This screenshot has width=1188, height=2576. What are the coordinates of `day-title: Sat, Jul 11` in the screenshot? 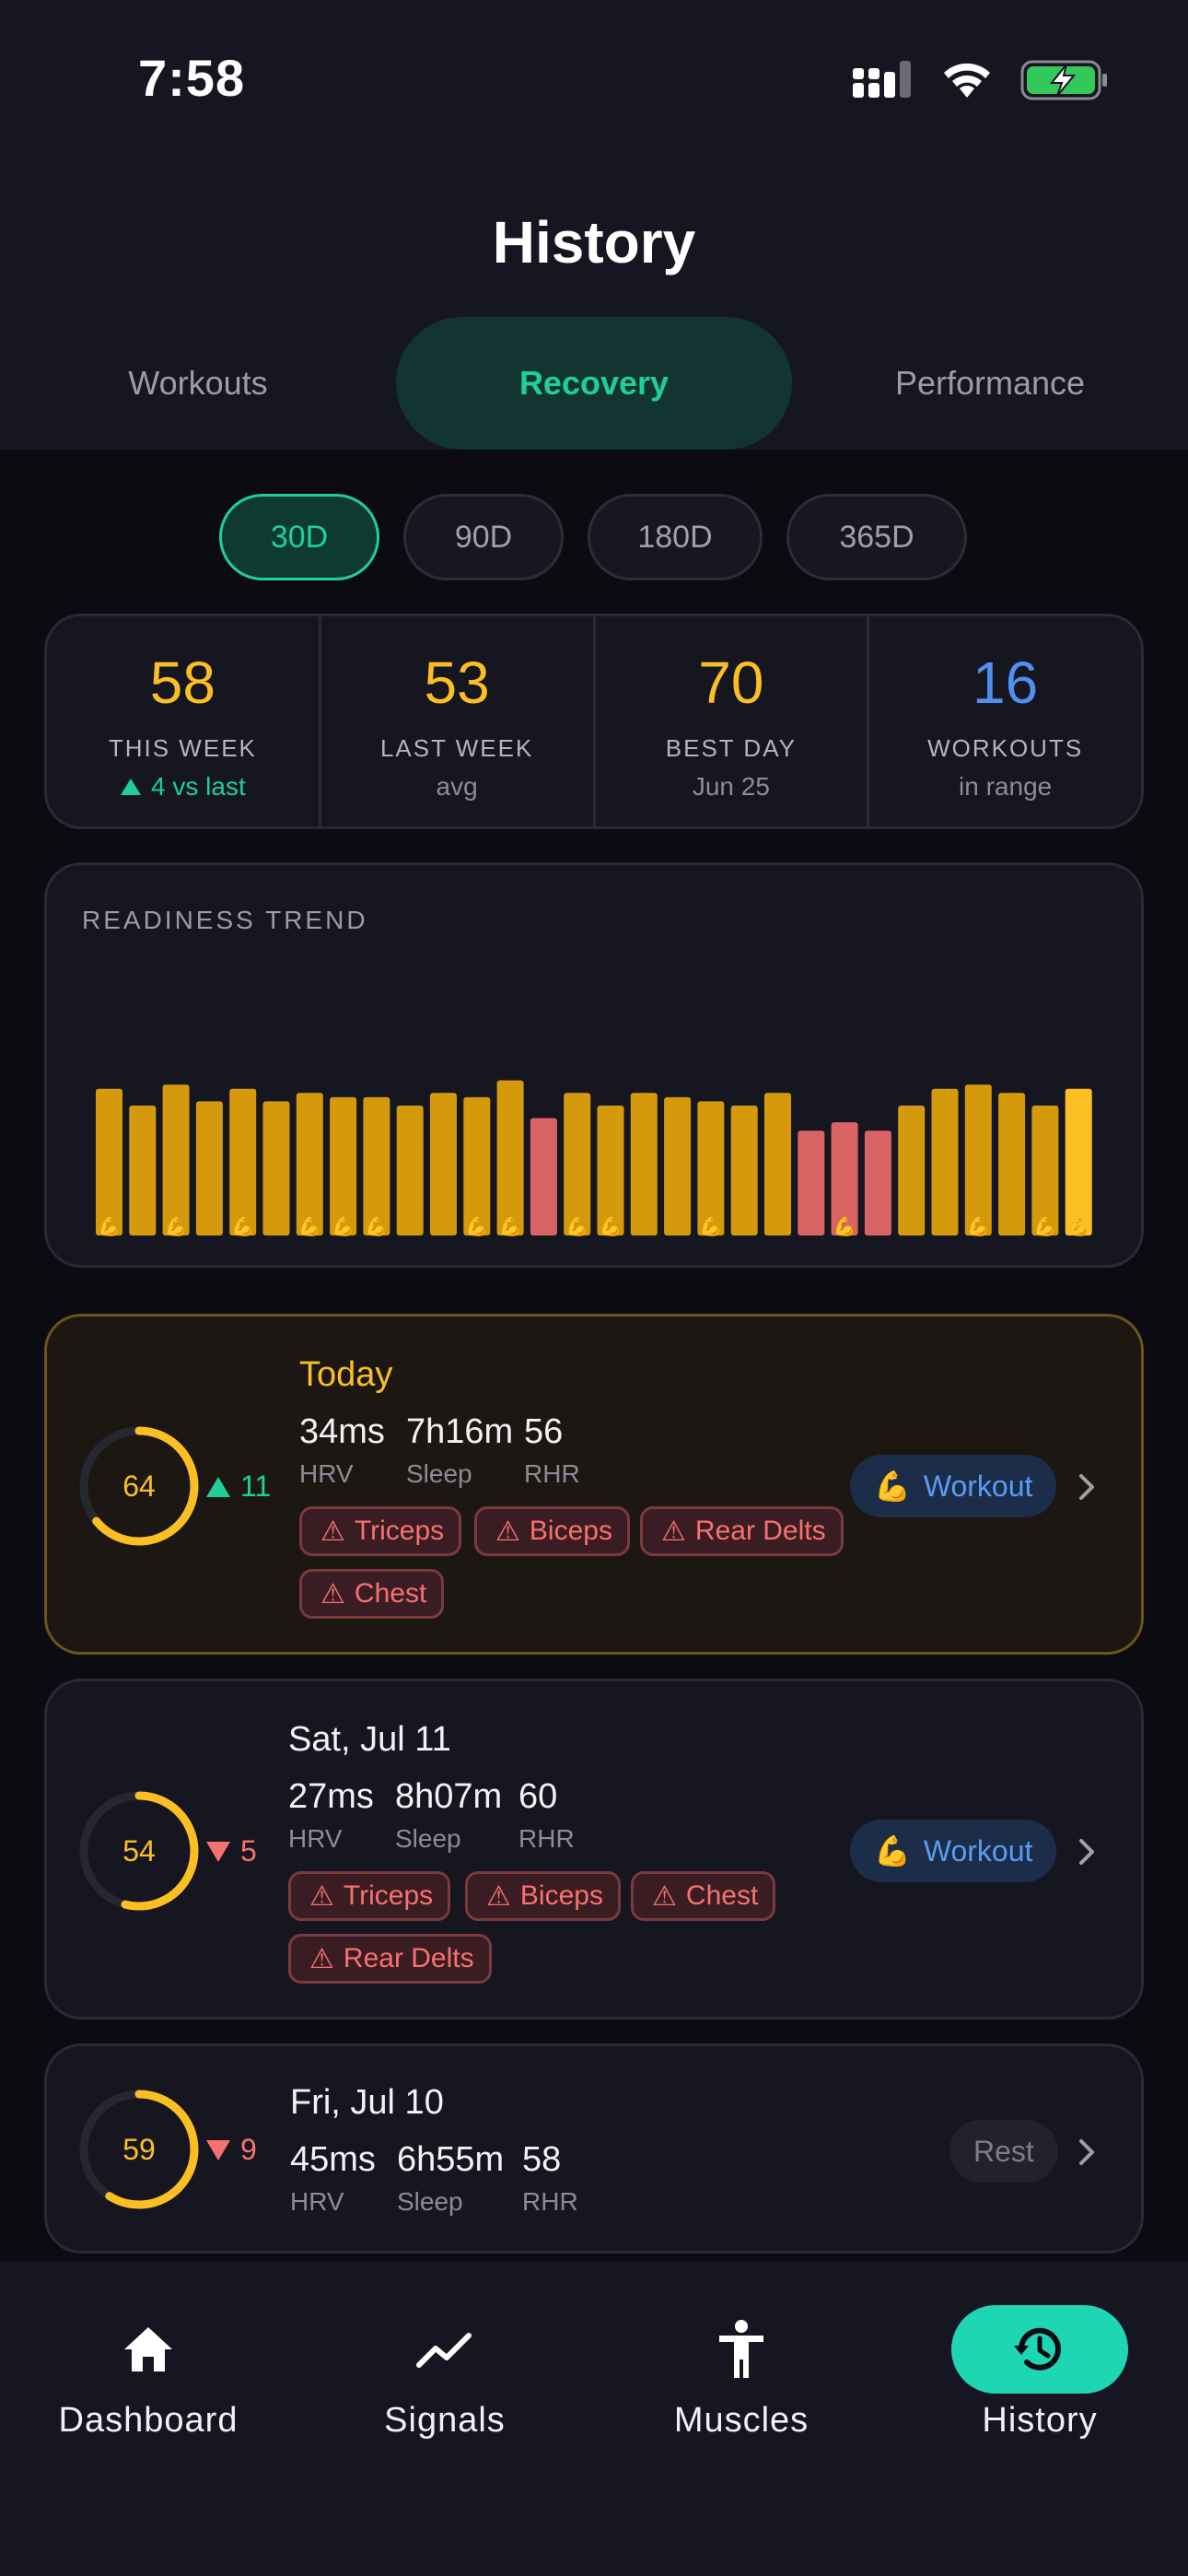 It's located at (369, 1739).